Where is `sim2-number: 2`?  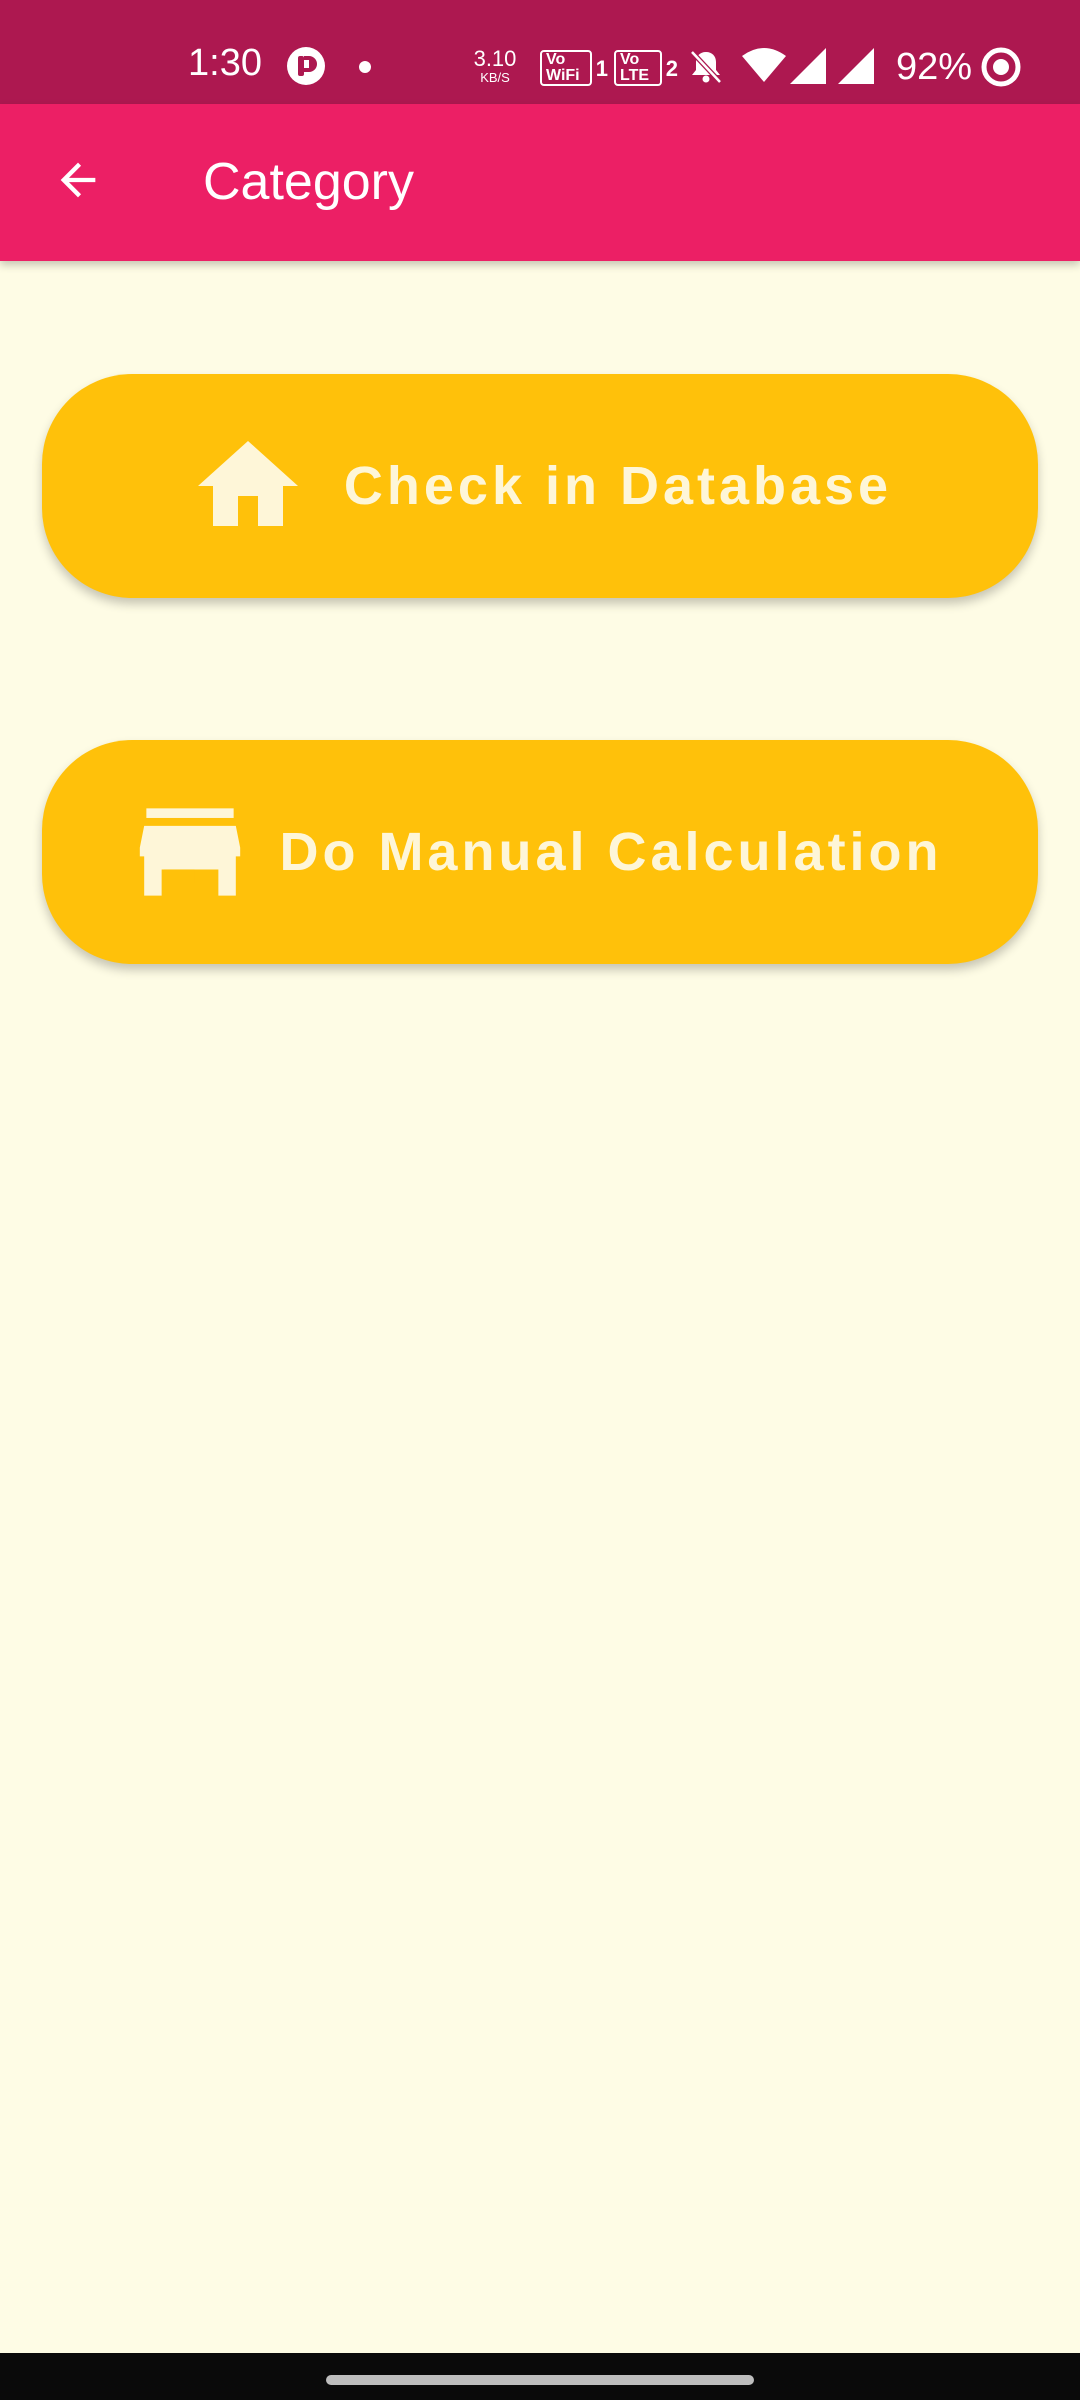
sim2-number: 2 is located at coordinates (671, 68).